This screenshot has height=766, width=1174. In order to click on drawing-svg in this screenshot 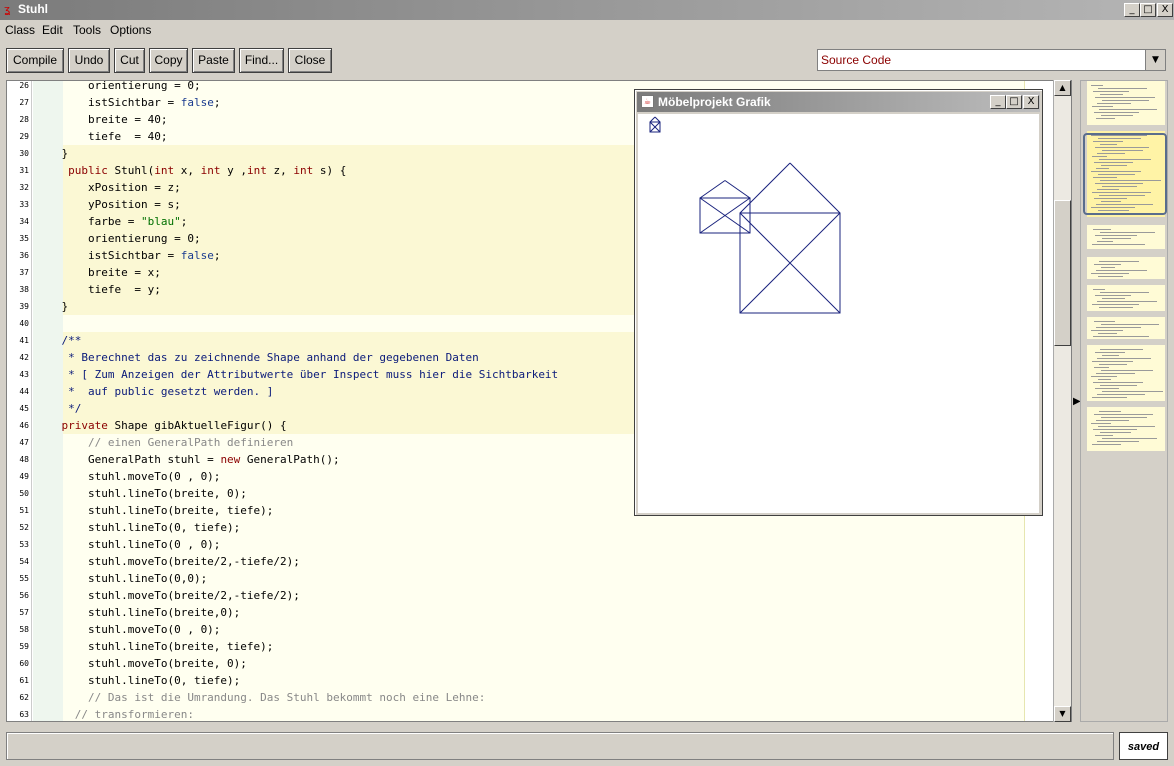, I will do `click(745, 215)`.